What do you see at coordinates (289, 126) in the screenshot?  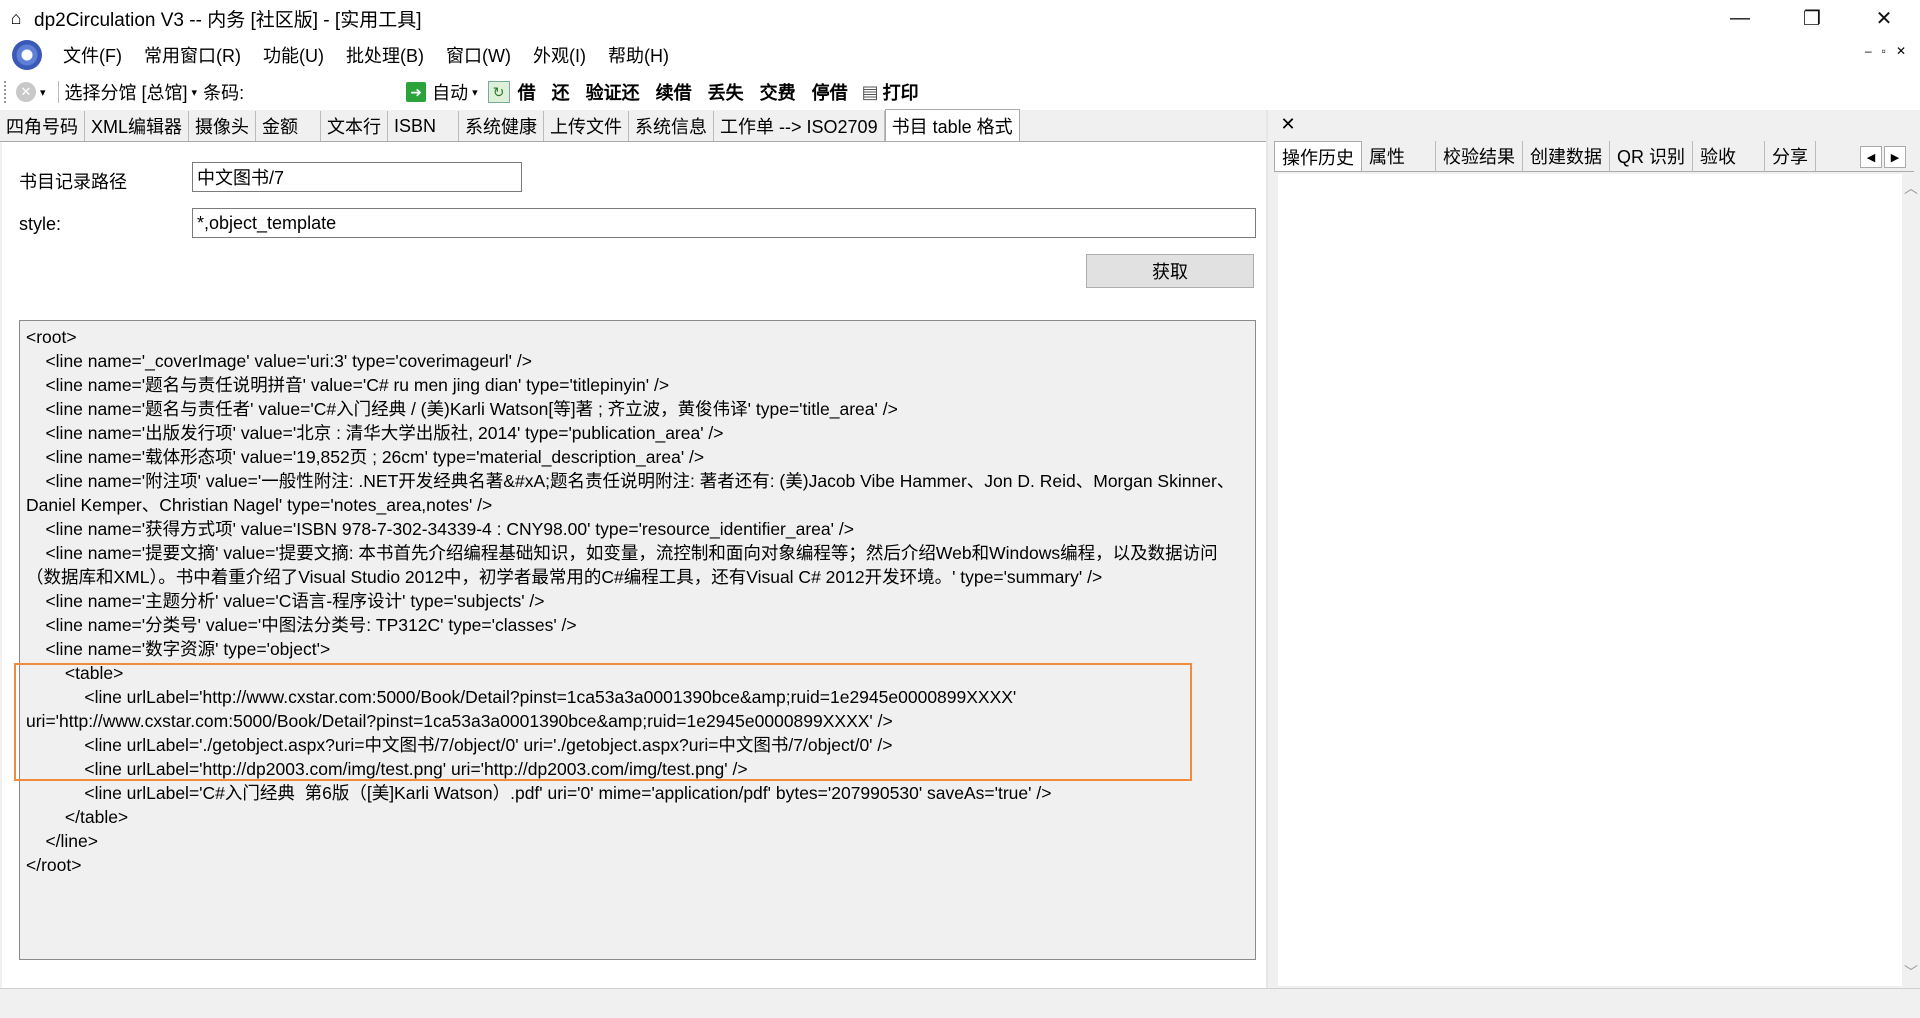 I see `tab-amount: 金额` at bounding box center [289, 126].